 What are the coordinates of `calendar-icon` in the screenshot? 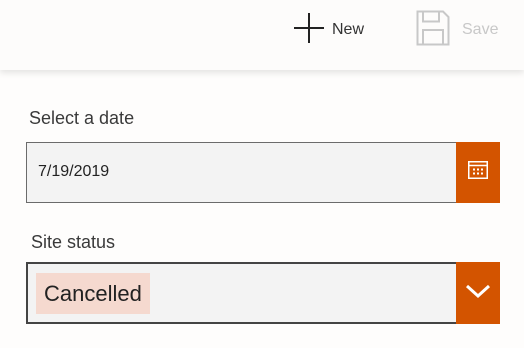 It's located at (478, 172).